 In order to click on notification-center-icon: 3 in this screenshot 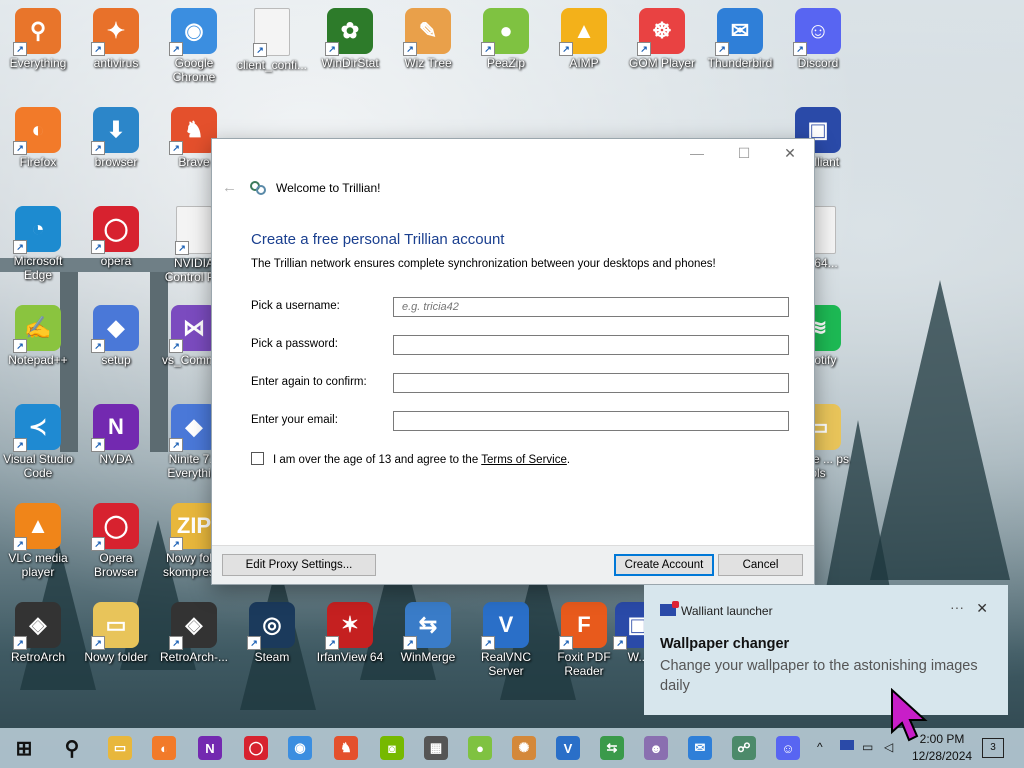, I will do `click(993, 748)`.